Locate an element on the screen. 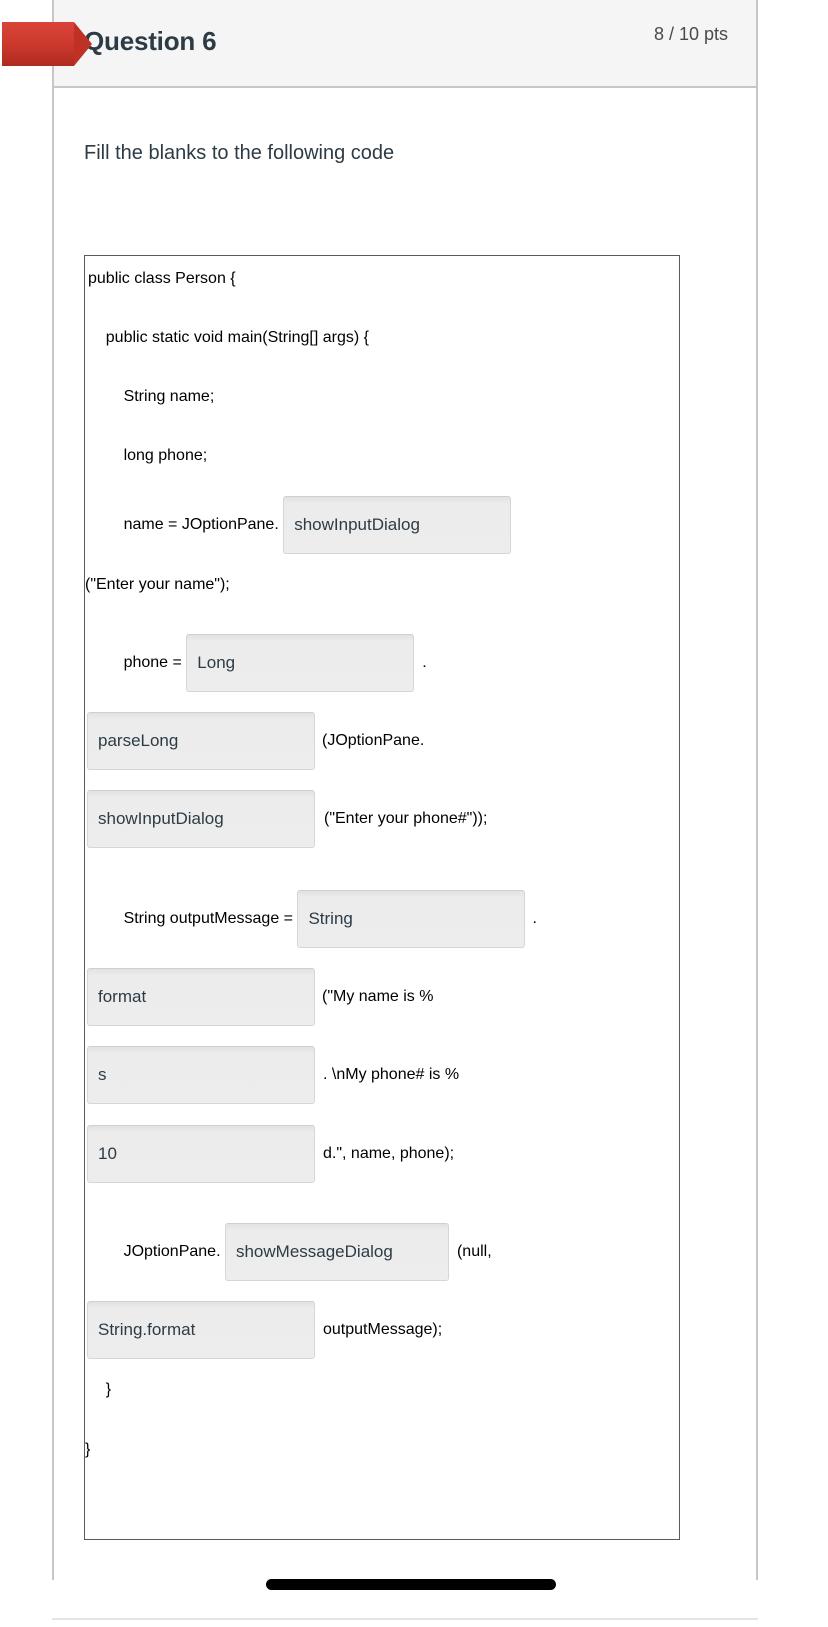 The image size is (828, 1627). code-row: long phone; is located at coordinates (383, 456).